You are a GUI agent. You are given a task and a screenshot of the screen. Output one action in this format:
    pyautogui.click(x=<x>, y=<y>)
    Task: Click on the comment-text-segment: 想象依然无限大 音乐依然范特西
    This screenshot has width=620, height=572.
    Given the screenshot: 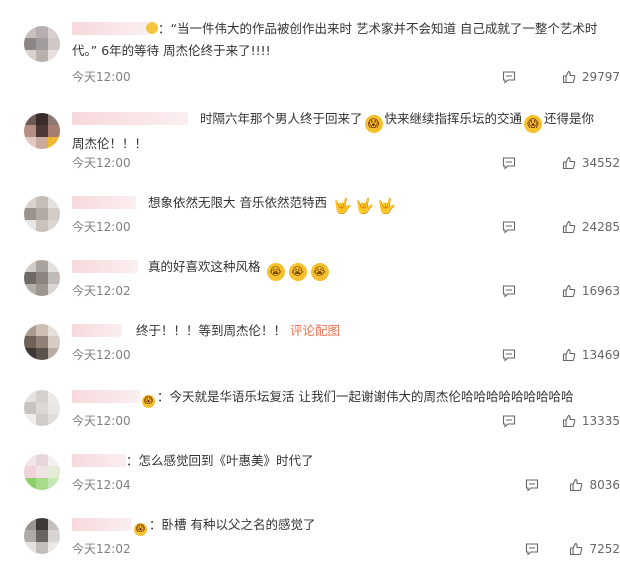 What is the action you would take?
    pyautogui.click(x=237, y=202)
    